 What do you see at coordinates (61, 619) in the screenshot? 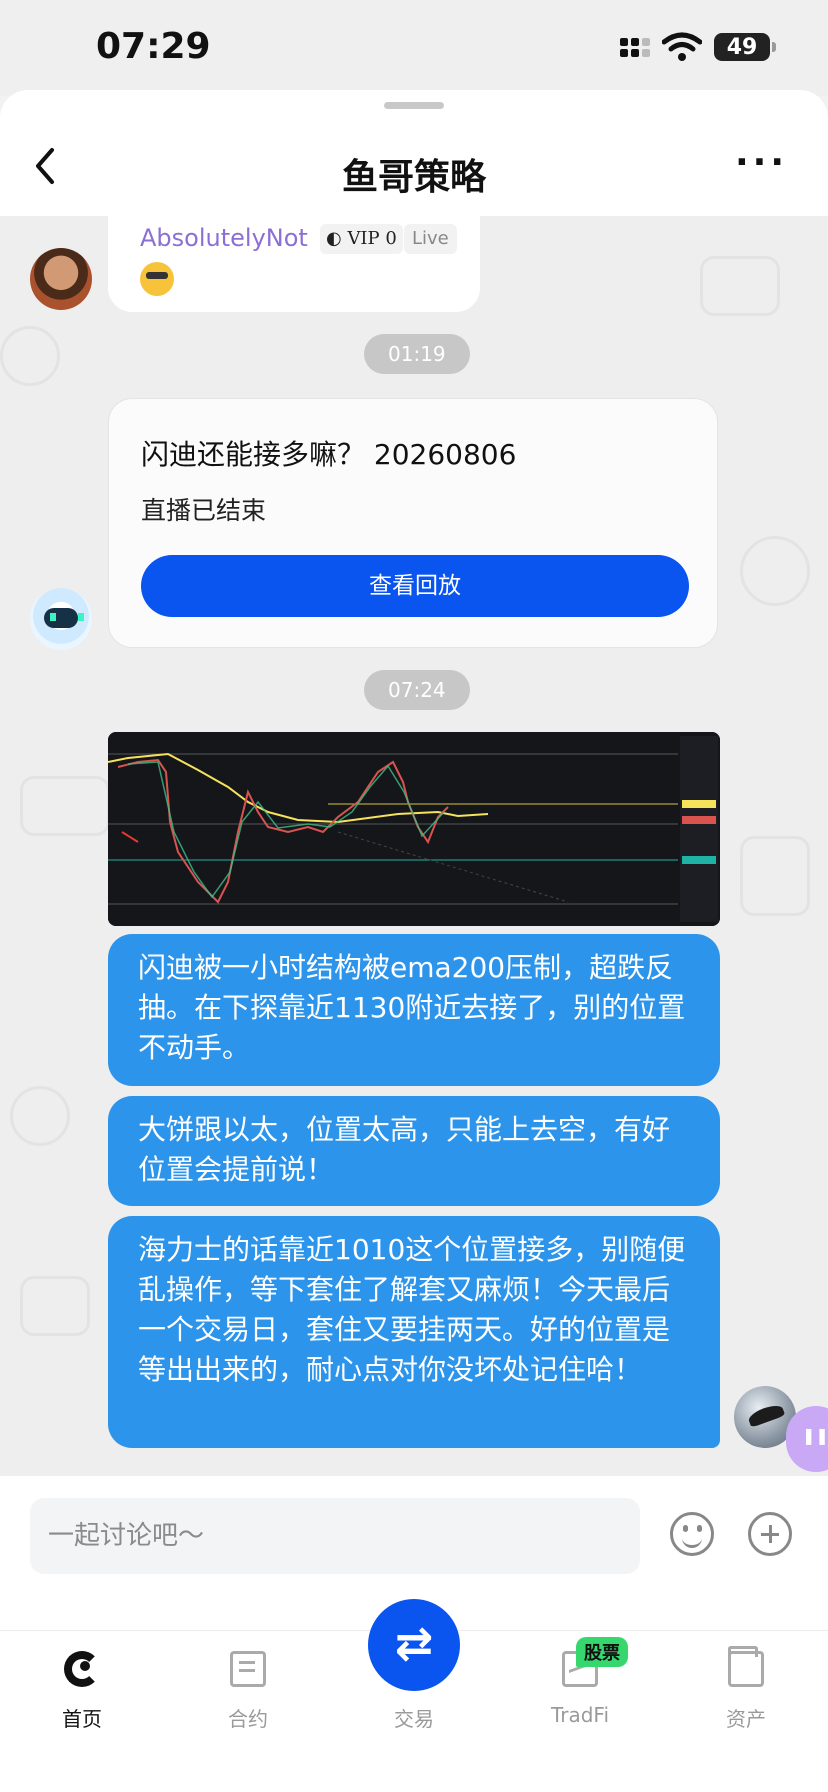
I see `bot-avatar` at bounding box center [61, 619].